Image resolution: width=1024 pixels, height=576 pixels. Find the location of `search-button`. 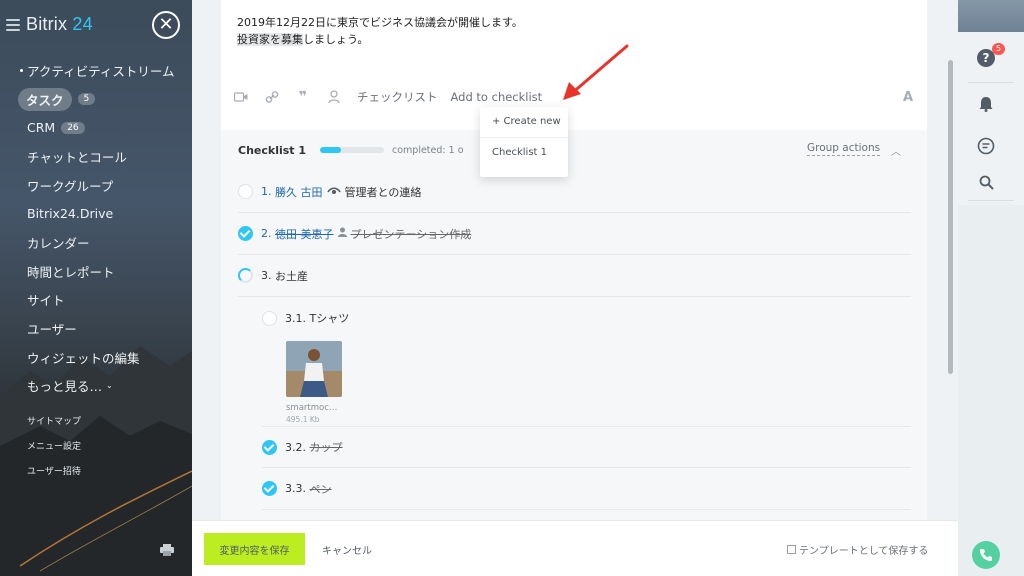

search-button is located at coordinates (986, 182).